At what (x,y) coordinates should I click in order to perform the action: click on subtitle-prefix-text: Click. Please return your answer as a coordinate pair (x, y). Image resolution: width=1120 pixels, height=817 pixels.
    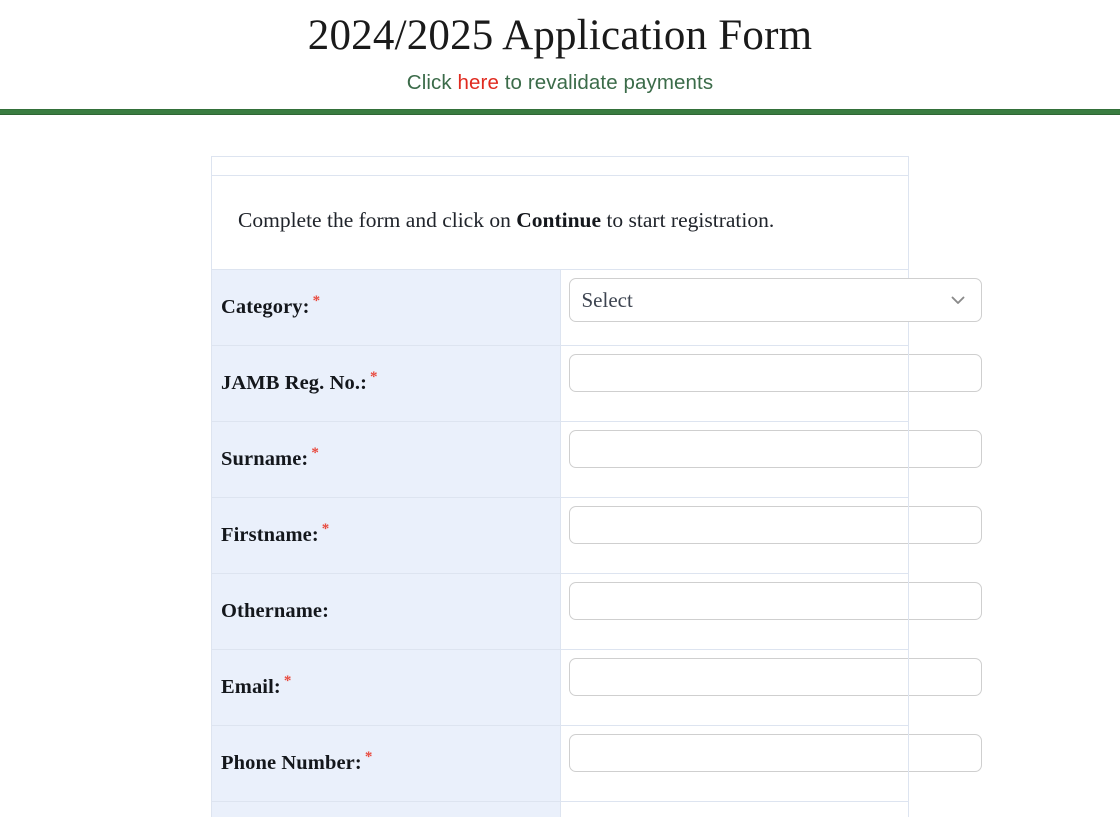
    Looking at the image, I should click on (432, 83).